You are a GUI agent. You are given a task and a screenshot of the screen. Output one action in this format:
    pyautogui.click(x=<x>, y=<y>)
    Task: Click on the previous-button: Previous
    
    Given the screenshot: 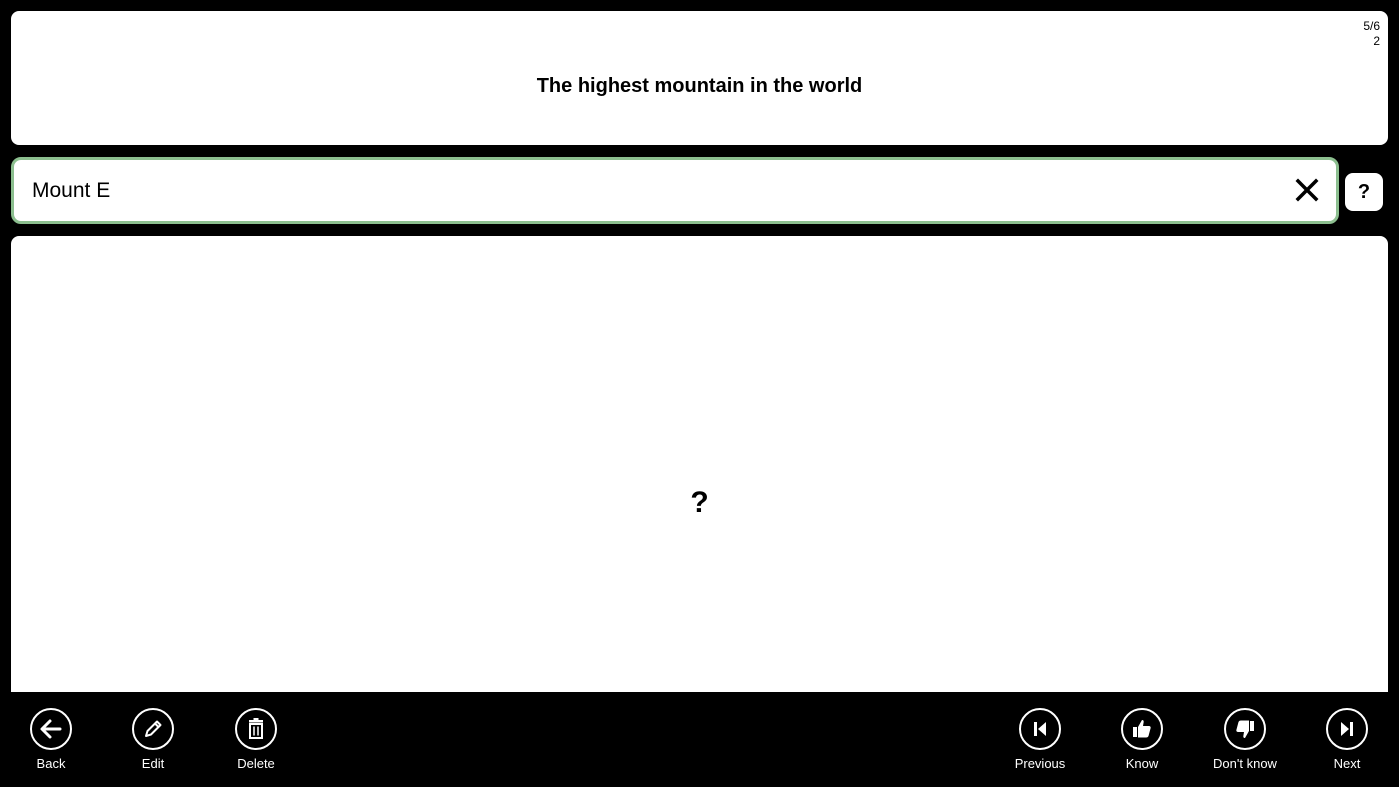 What is the action you would take?
    pyautogui.click(x=1040, y=739)
    